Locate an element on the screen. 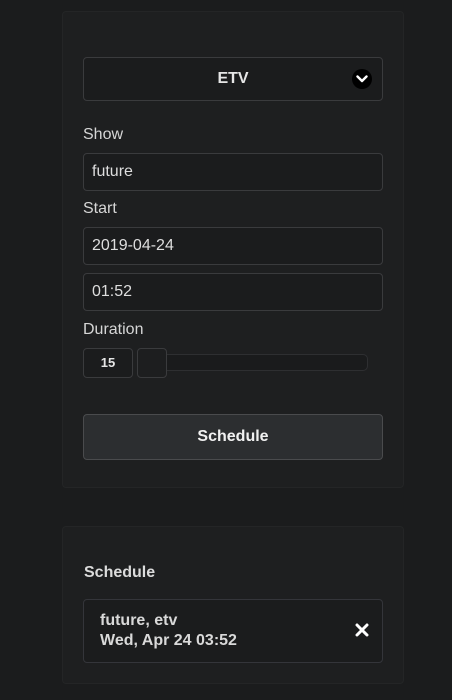 This screenshot has width=452, height=700. schedule-item: future, etv Wed, Apr 24 03:52 is located at coordinates (233, 631).